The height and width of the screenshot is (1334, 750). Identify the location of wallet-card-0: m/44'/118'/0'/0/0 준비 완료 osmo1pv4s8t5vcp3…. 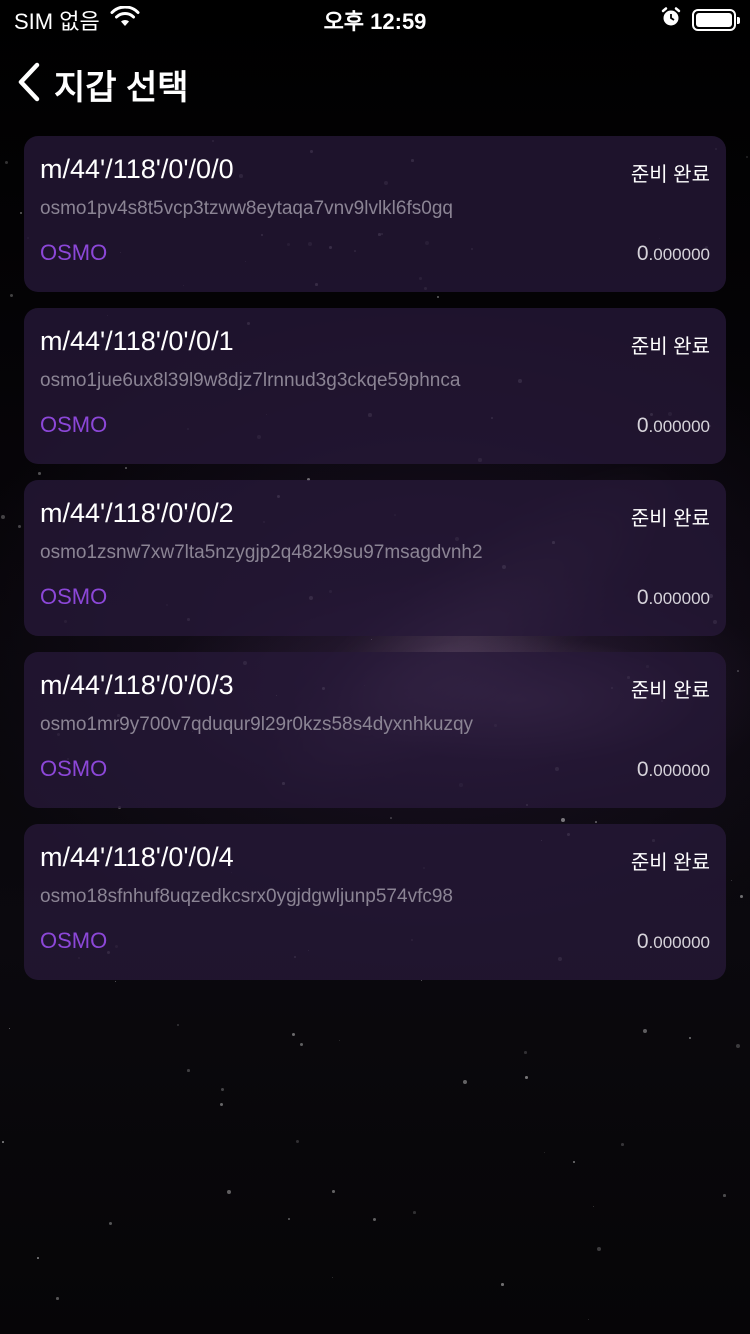
(375, 214).